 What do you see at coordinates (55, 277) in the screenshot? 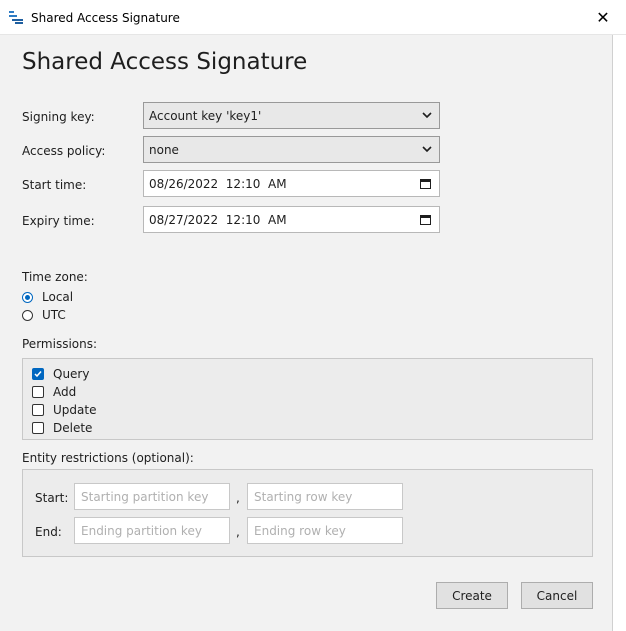
I see `time-zone-label: Time zone:` at bounding box center [55, 277].